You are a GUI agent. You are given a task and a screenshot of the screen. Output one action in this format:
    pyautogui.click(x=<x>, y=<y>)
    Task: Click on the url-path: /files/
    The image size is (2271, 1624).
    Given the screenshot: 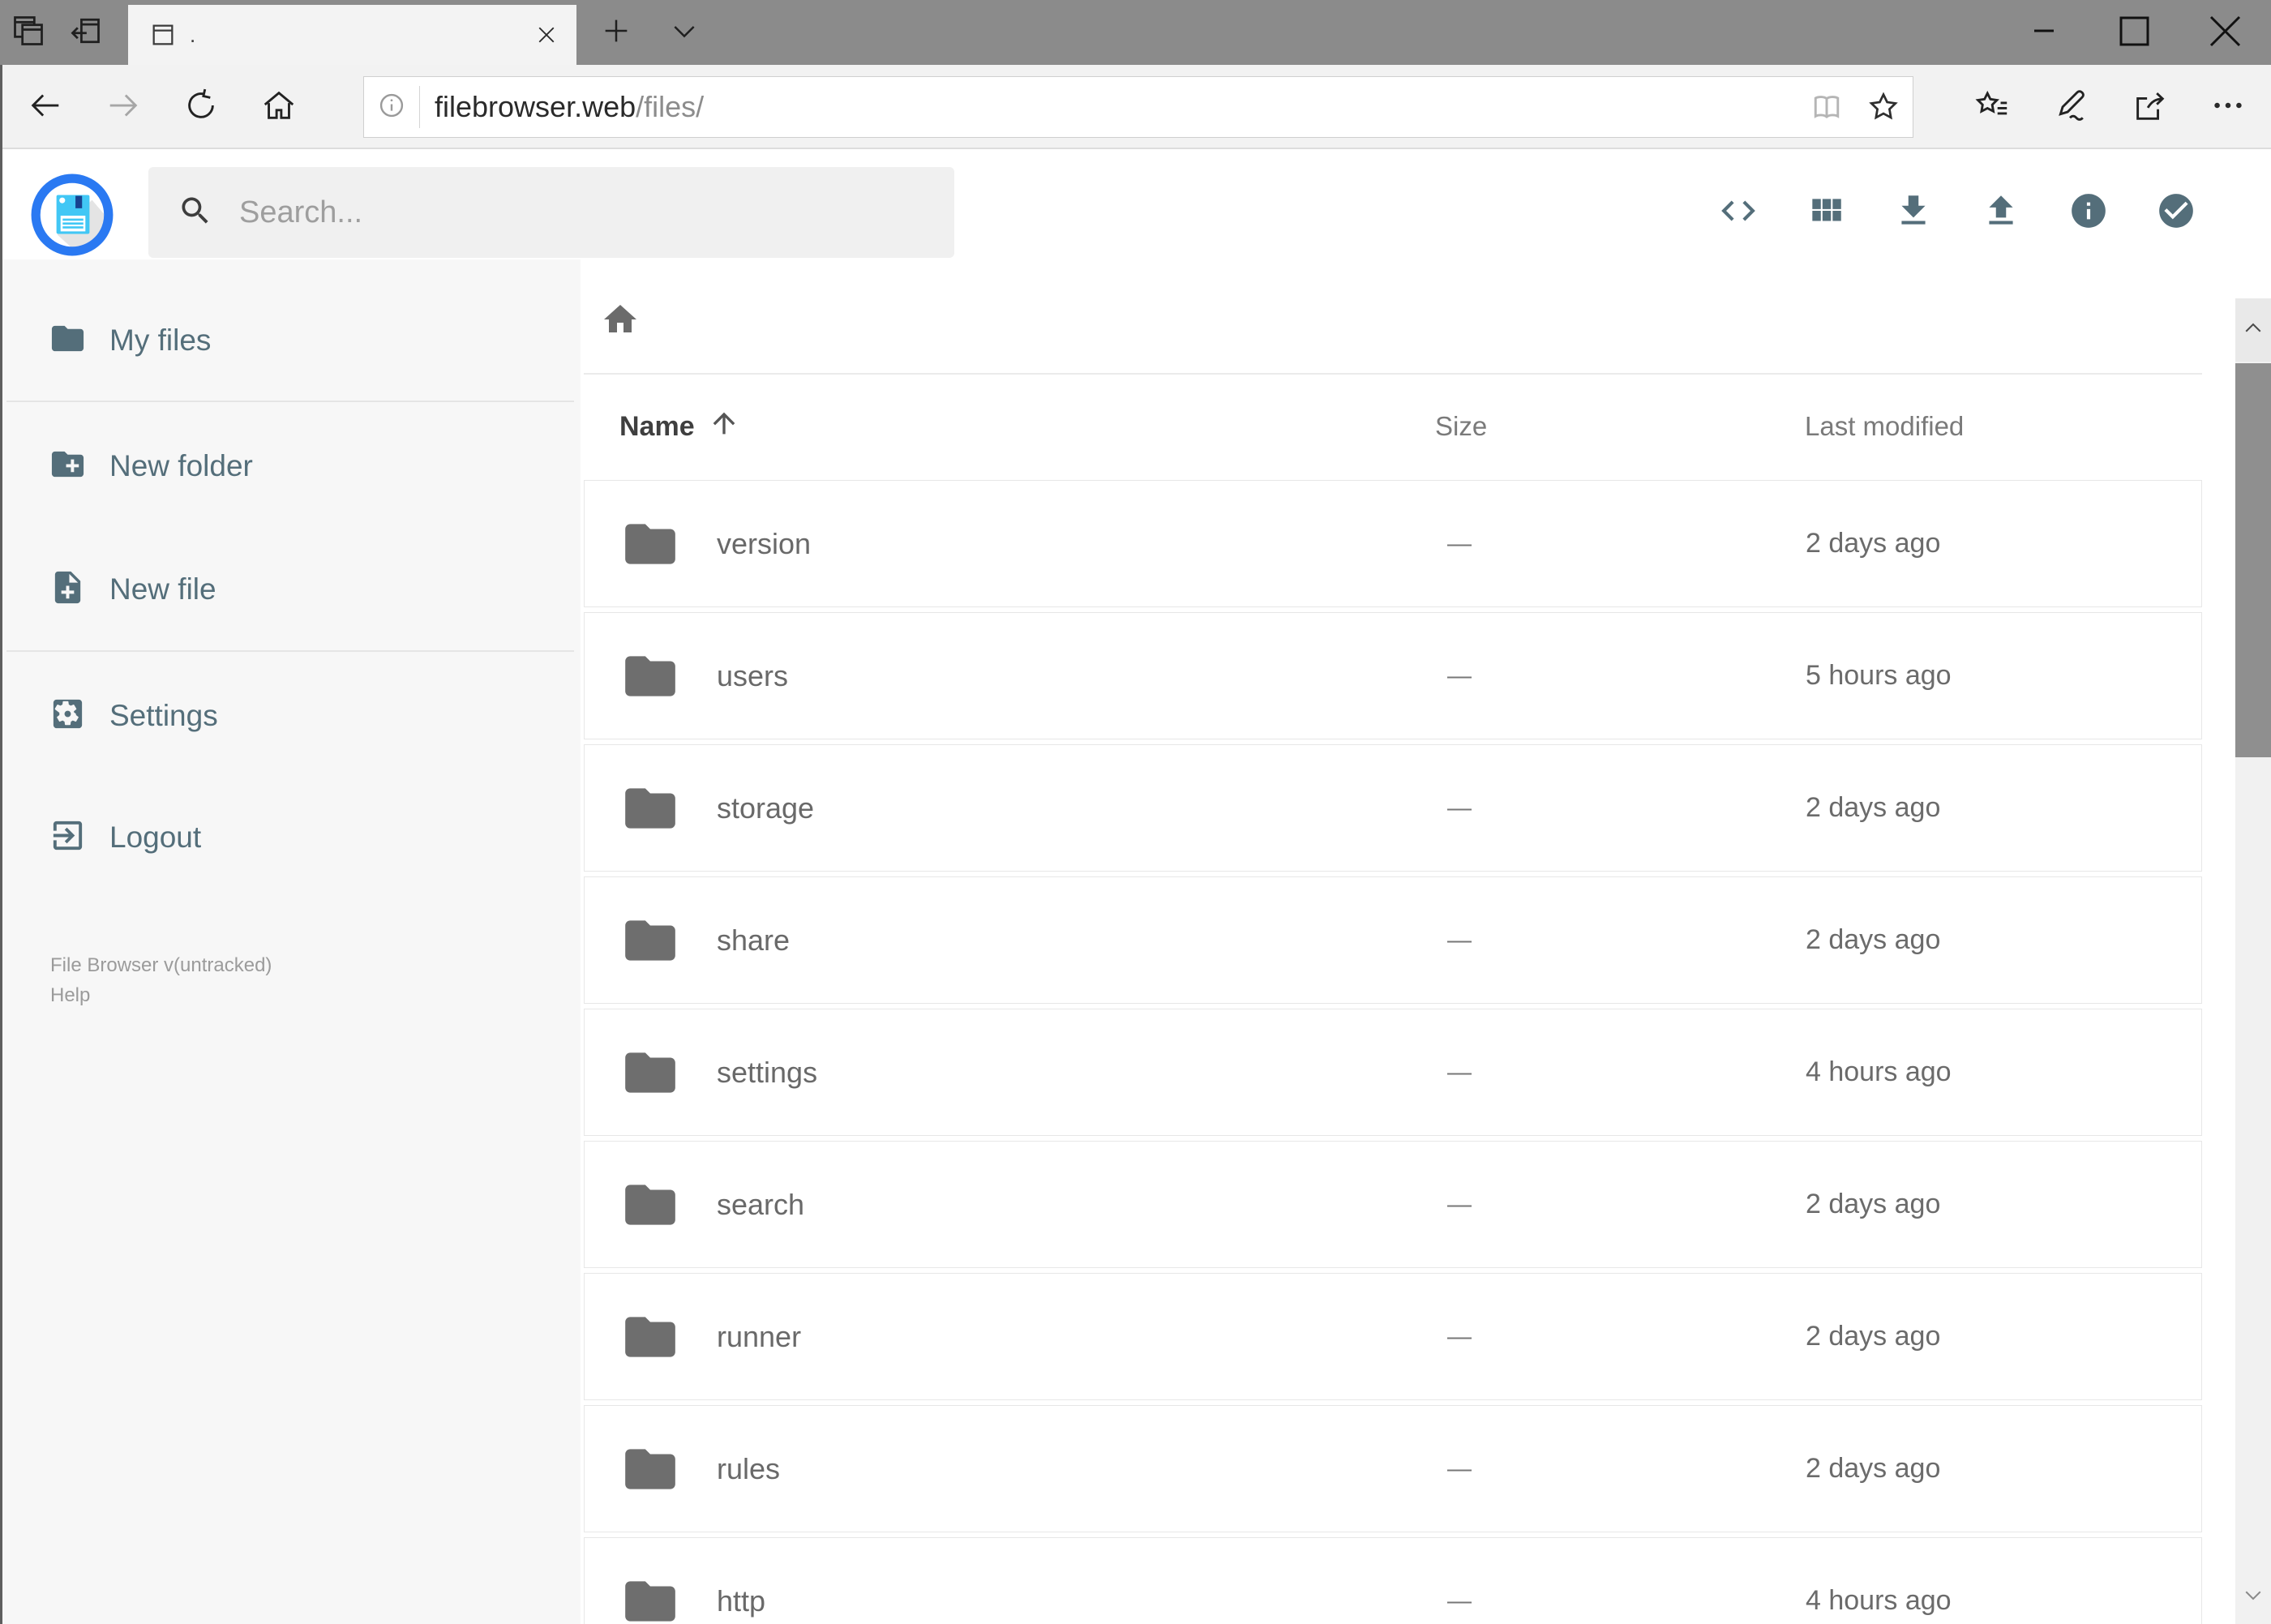 What is the action you would take?
    pyautogui.click(x=670, y=106)
    